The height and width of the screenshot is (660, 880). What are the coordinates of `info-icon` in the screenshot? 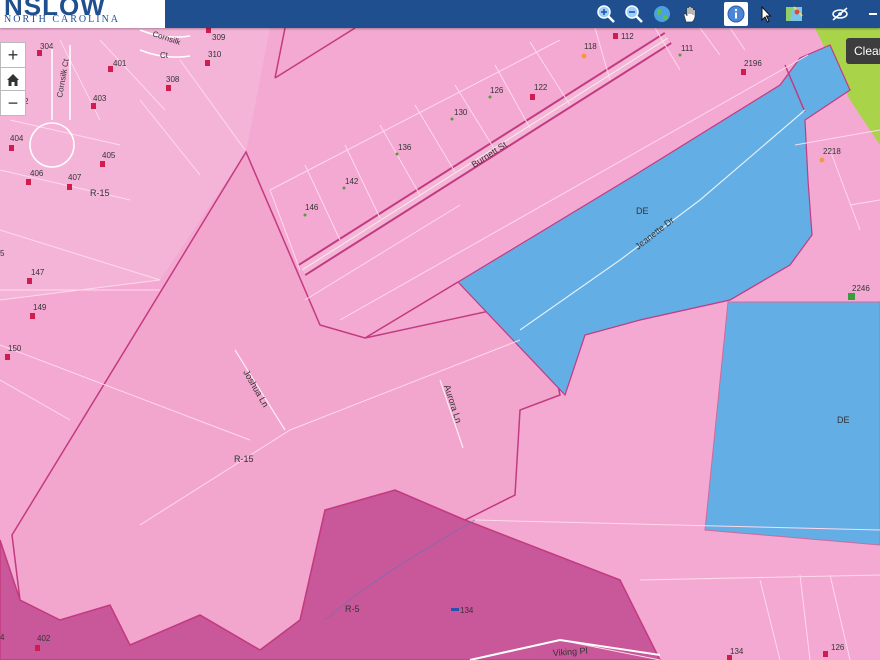 It's located at (736, 14).